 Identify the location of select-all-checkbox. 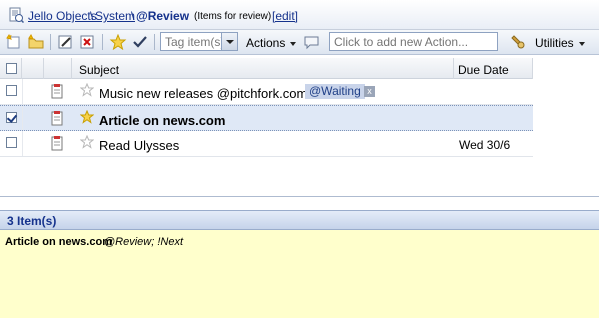
(11, 68).